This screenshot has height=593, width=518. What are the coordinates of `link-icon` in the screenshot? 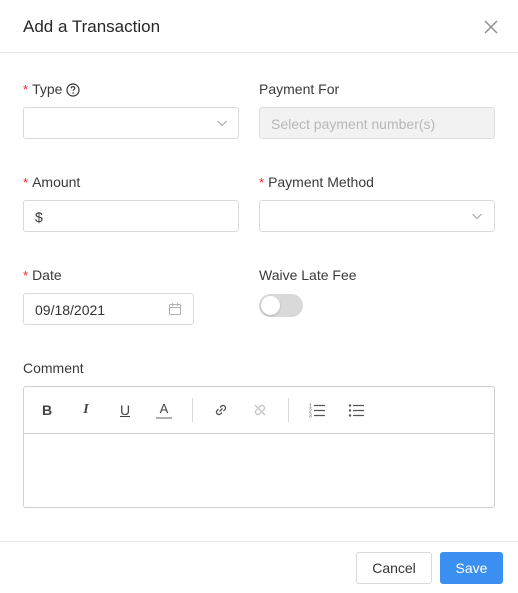 It's located at (221, 410).